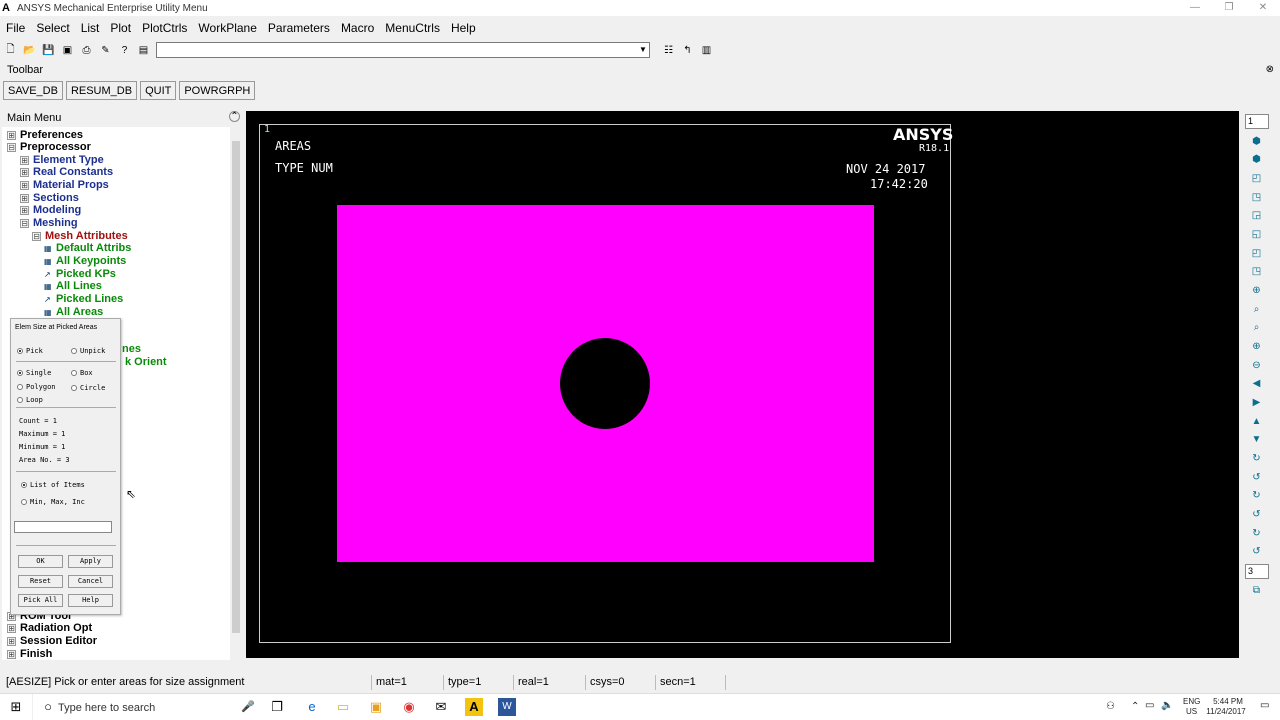 The height and width of the screenshot is (720, 1280). Describe the element at coordinates (1256, 141) in the screenshot. I see `isometric-view-icon: ⬢` at that location.